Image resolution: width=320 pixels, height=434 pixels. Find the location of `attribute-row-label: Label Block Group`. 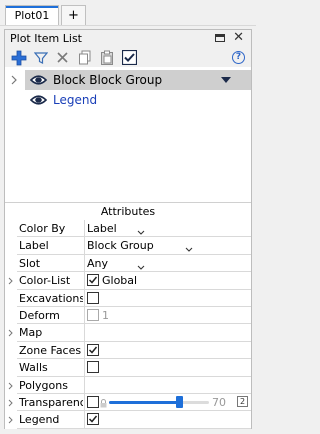

attribute-row-label: Label Block Group is located at coordinates (134, 246).